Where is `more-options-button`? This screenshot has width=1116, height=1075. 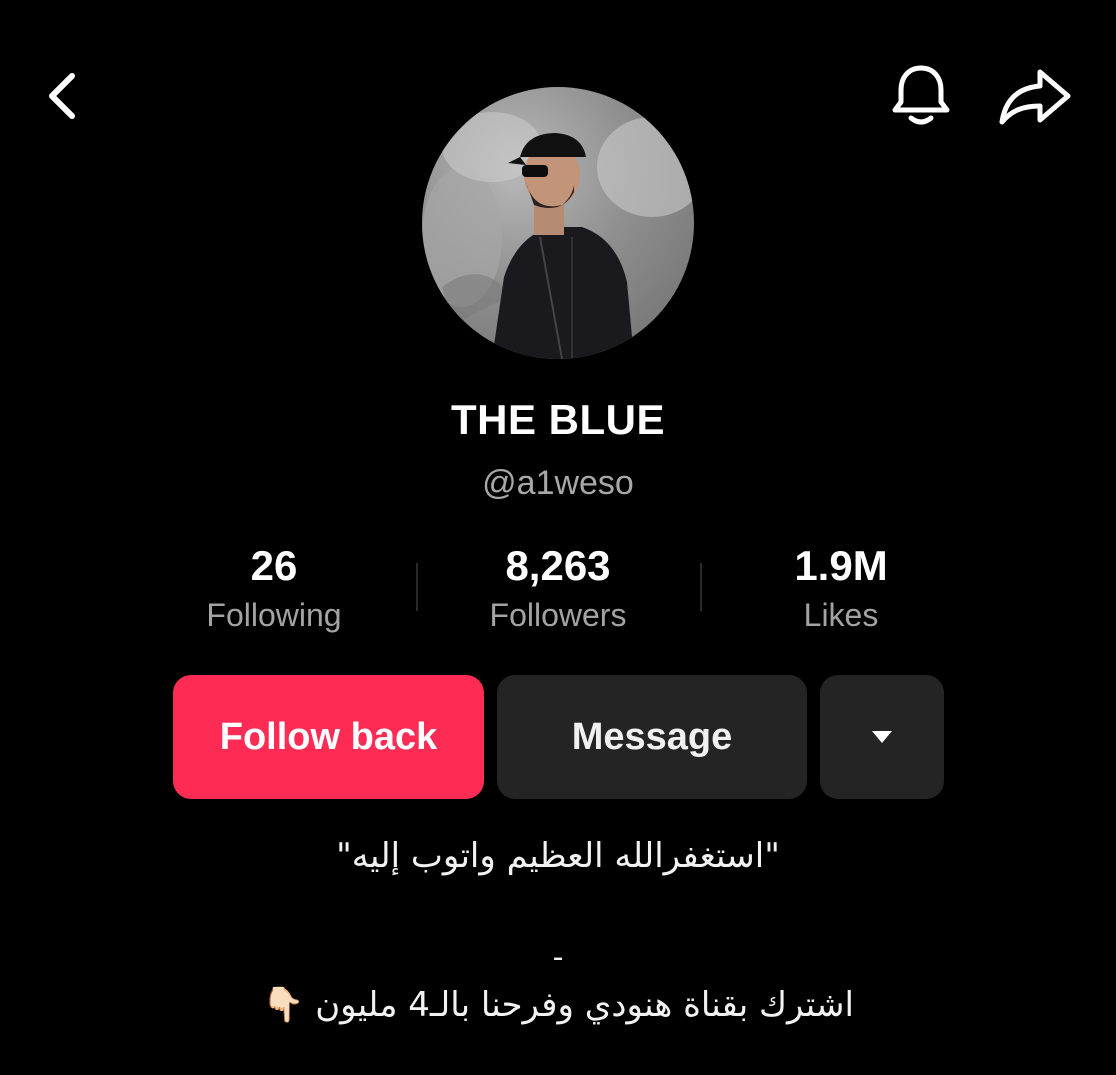
more-options-button is located at coordinates (882, 737).